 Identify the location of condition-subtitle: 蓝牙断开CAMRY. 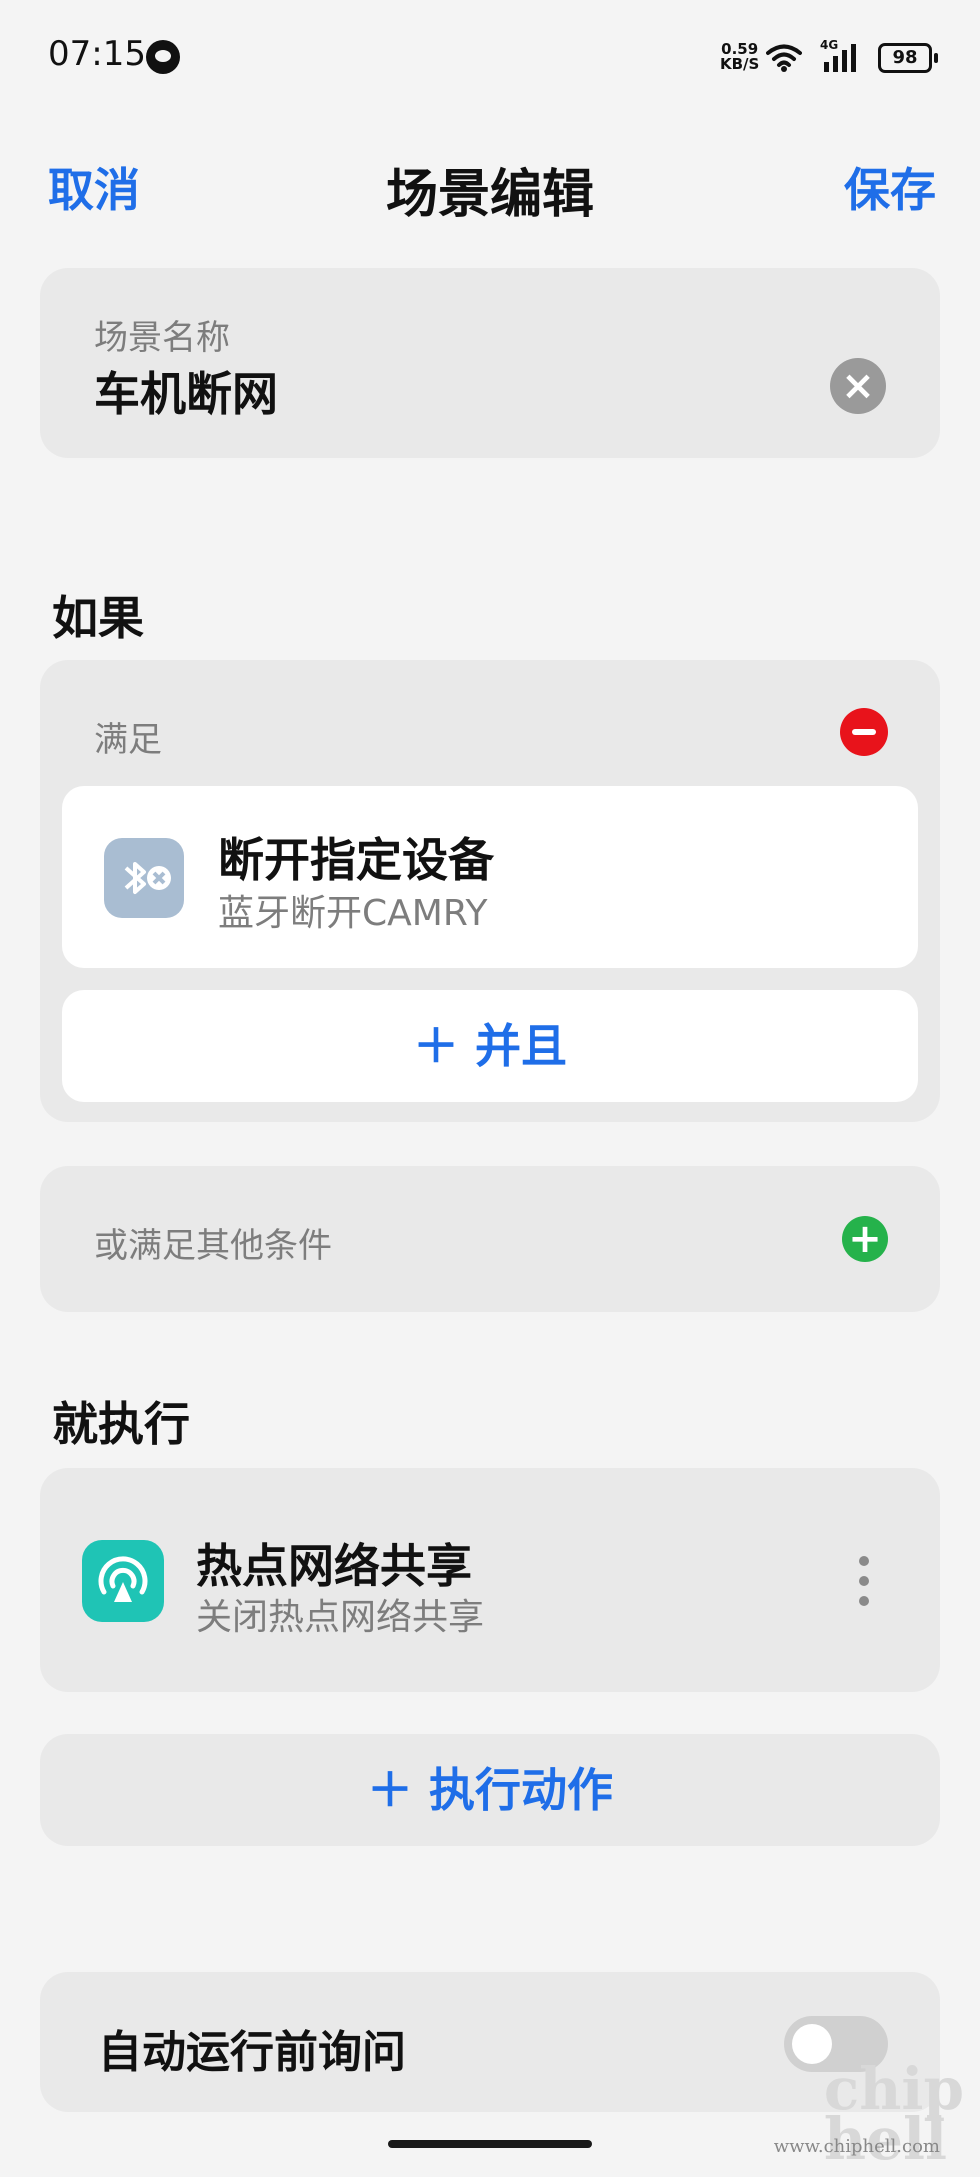
(353, 913).